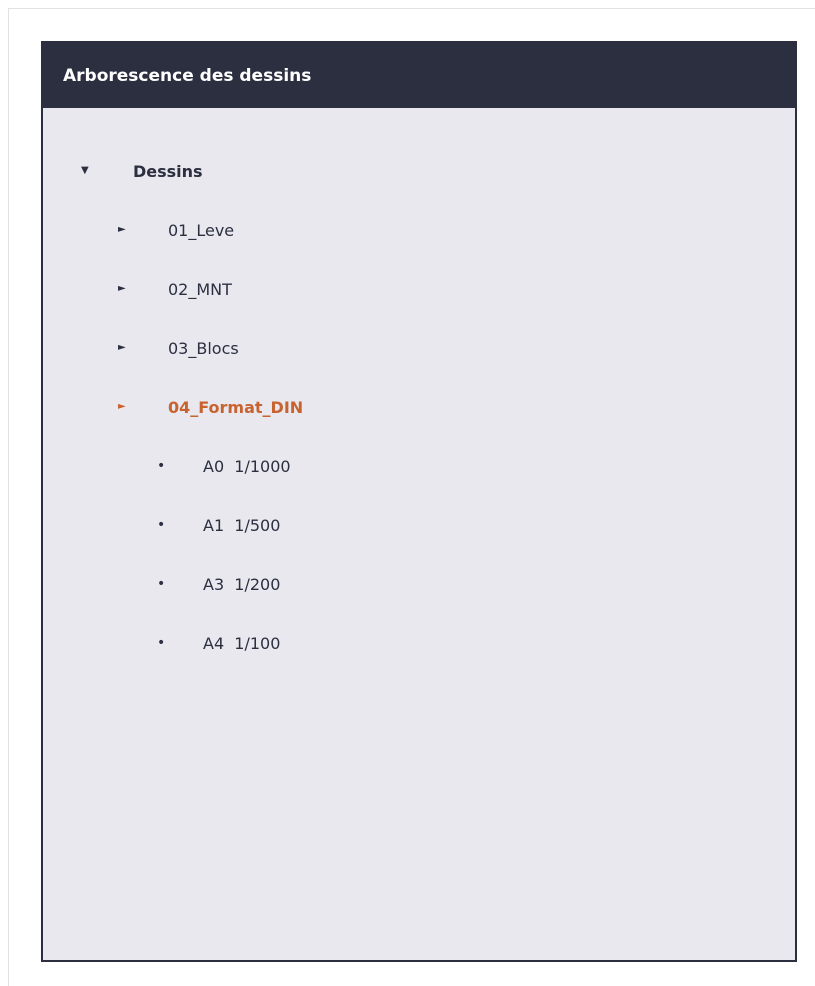  I want to click on tree-leaf-a1: • A1 1/500, so click(218, 525).